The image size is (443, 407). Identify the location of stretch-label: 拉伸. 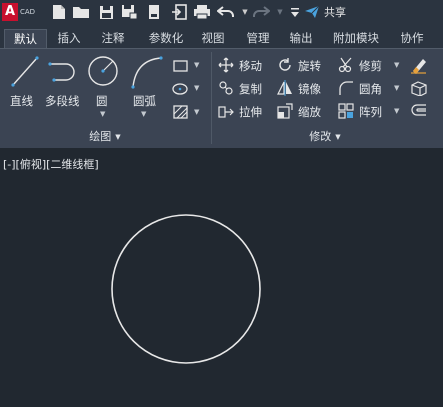
(250, 112).